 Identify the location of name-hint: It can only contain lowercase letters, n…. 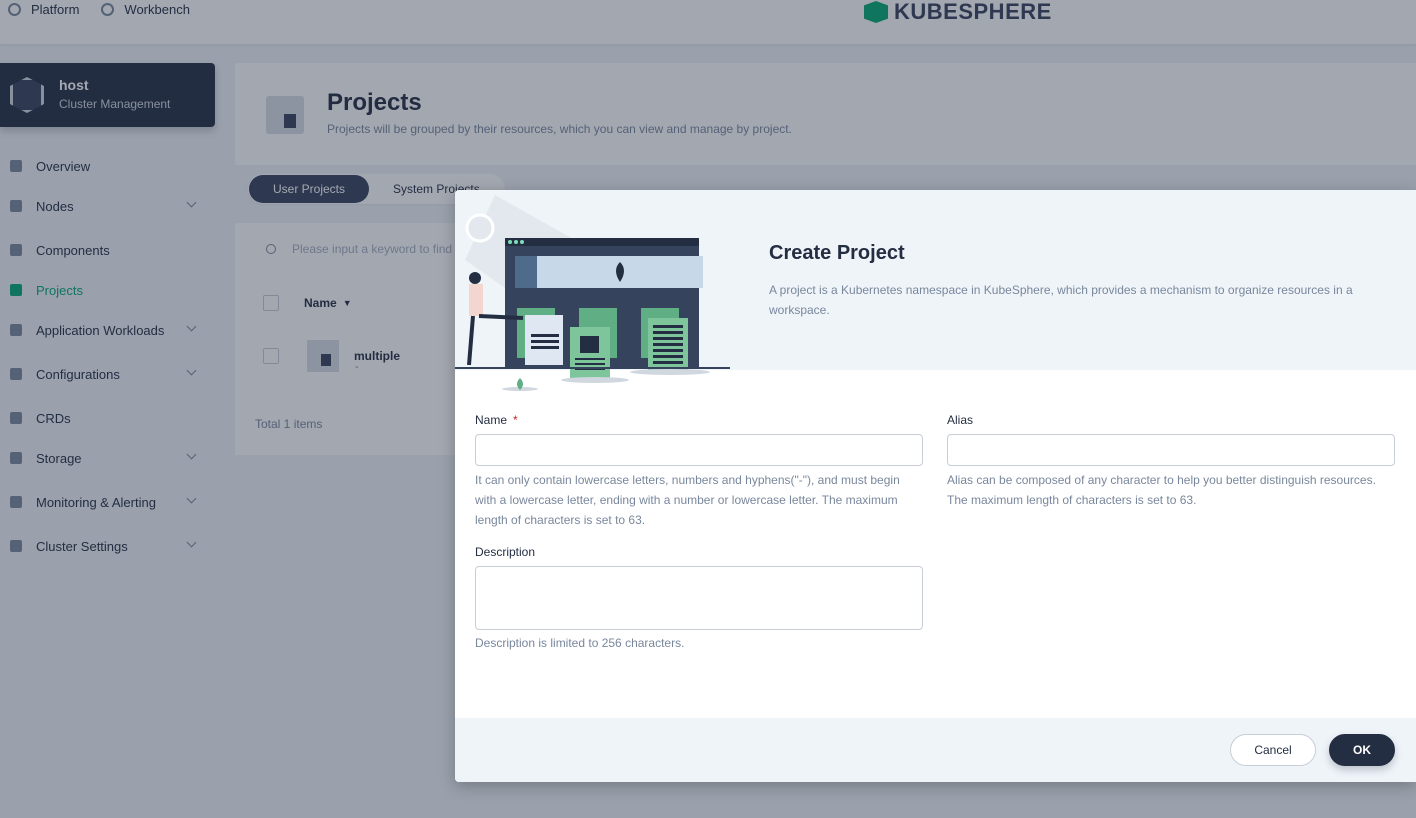
(687, 500).